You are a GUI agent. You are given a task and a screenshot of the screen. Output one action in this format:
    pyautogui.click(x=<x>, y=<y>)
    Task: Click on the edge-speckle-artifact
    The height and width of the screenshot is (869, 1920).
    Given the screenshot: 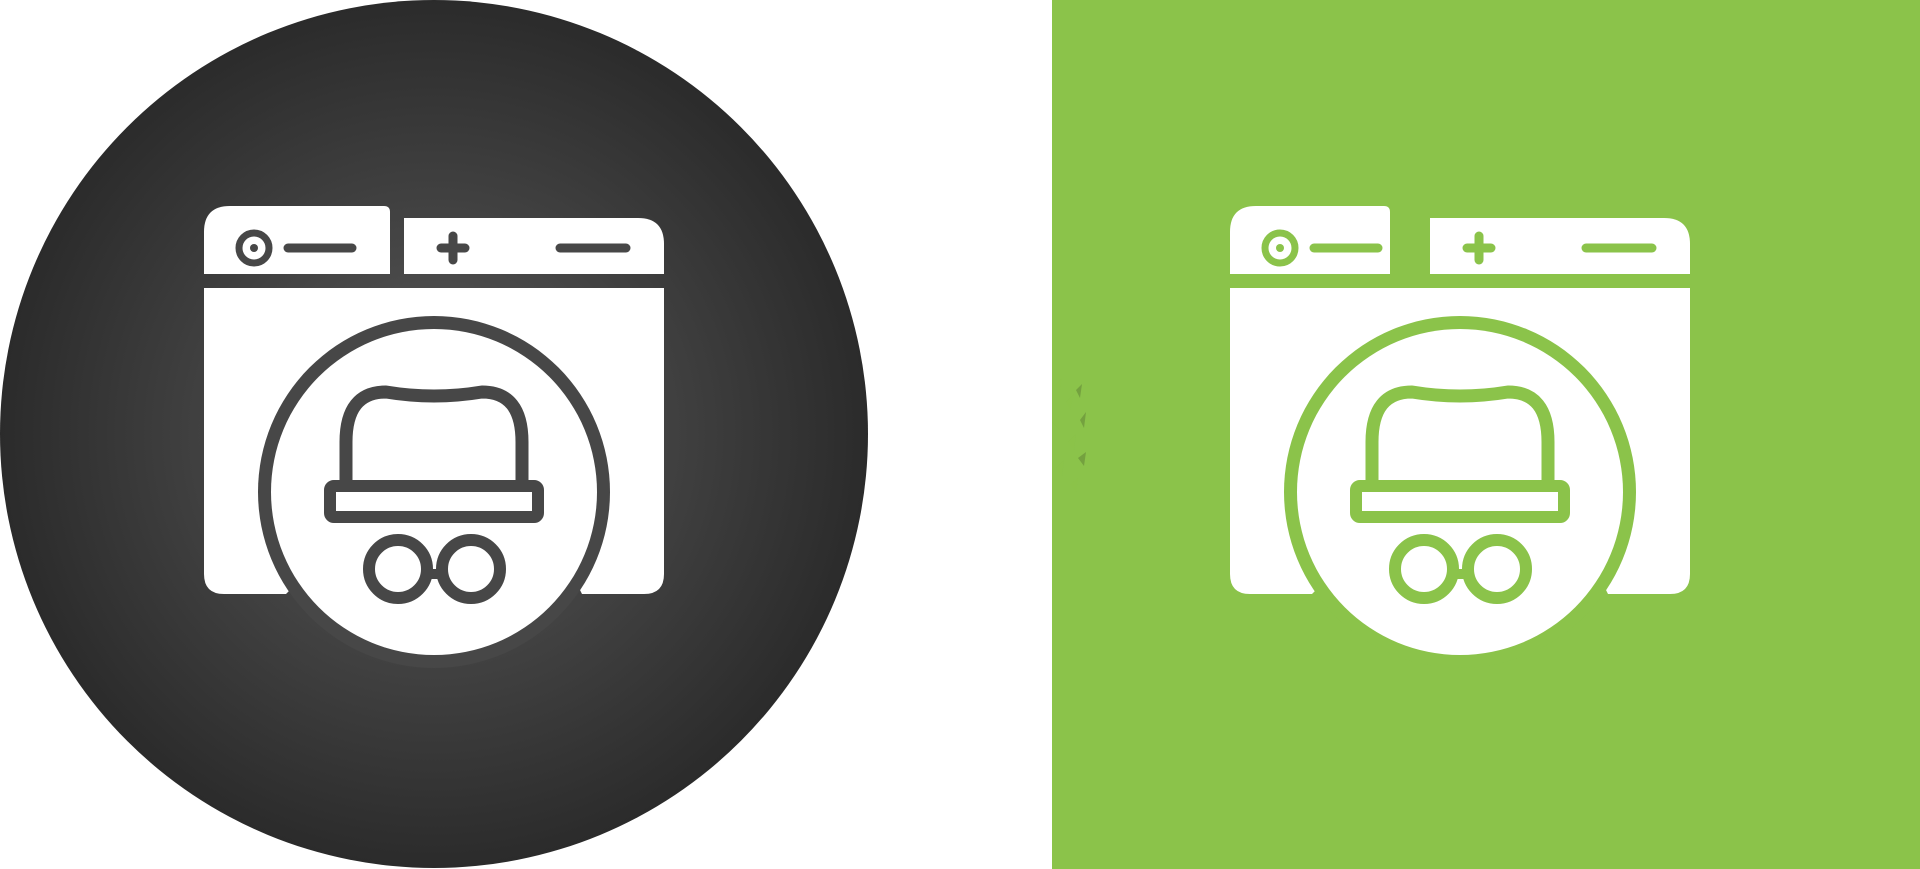 What is the action you would take?
    pyautogui.click(x=1069, y=435)
    